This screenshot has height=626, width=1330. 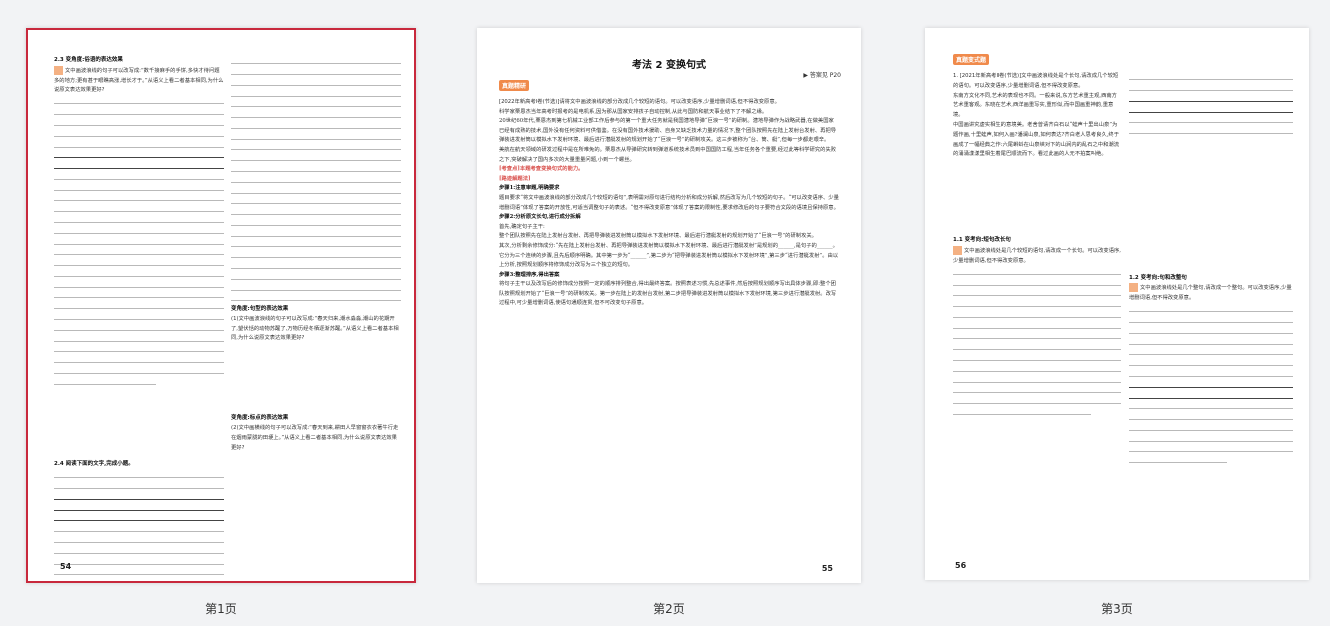 I want to click on page1-right-lines, so click(x=316, y=179).